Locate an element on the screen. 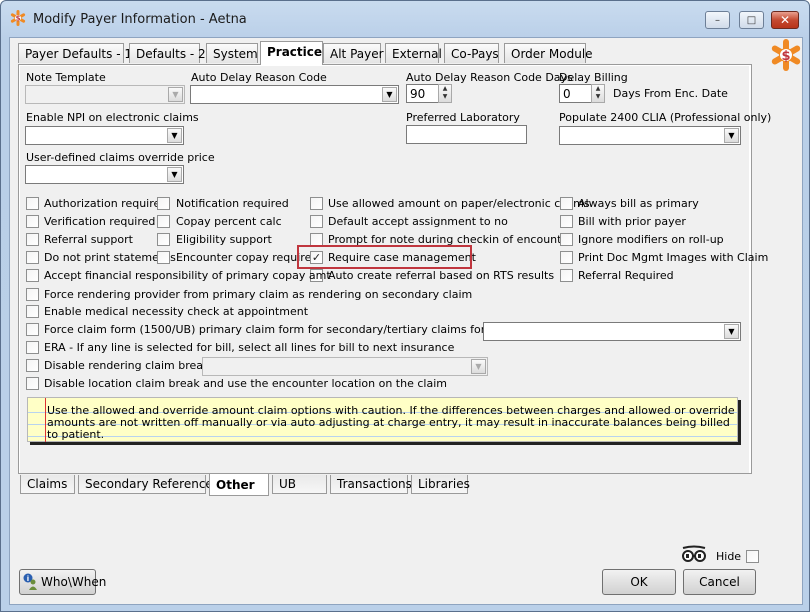 Image resolution: width=810 pixels, height=612 pixels. bill-with-prior-payer-checkbox is located at coordinates (566, 221).